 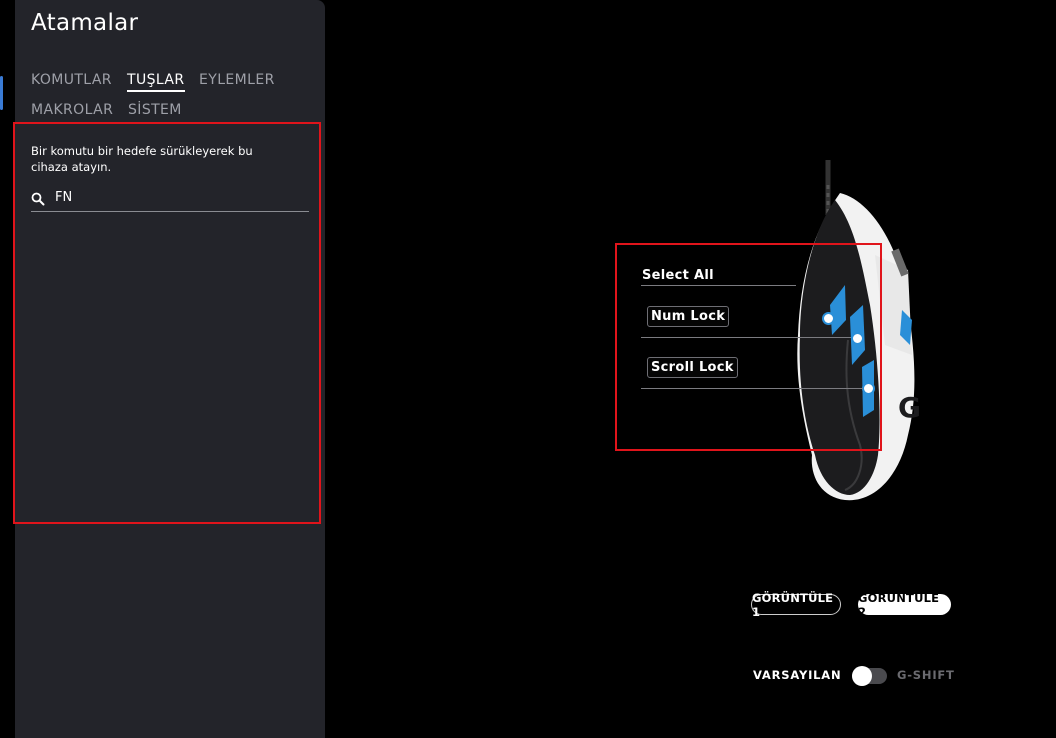 I want to click on gshift-toggle, so click(x=869, y=676).